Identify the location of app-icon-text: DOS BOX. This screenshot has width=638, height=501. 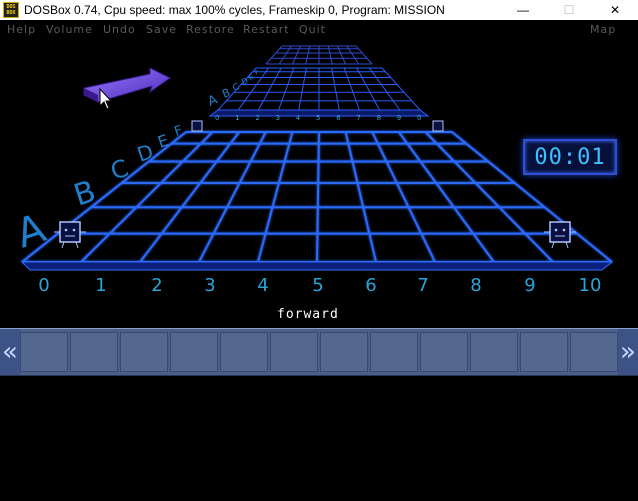
(11, 10).